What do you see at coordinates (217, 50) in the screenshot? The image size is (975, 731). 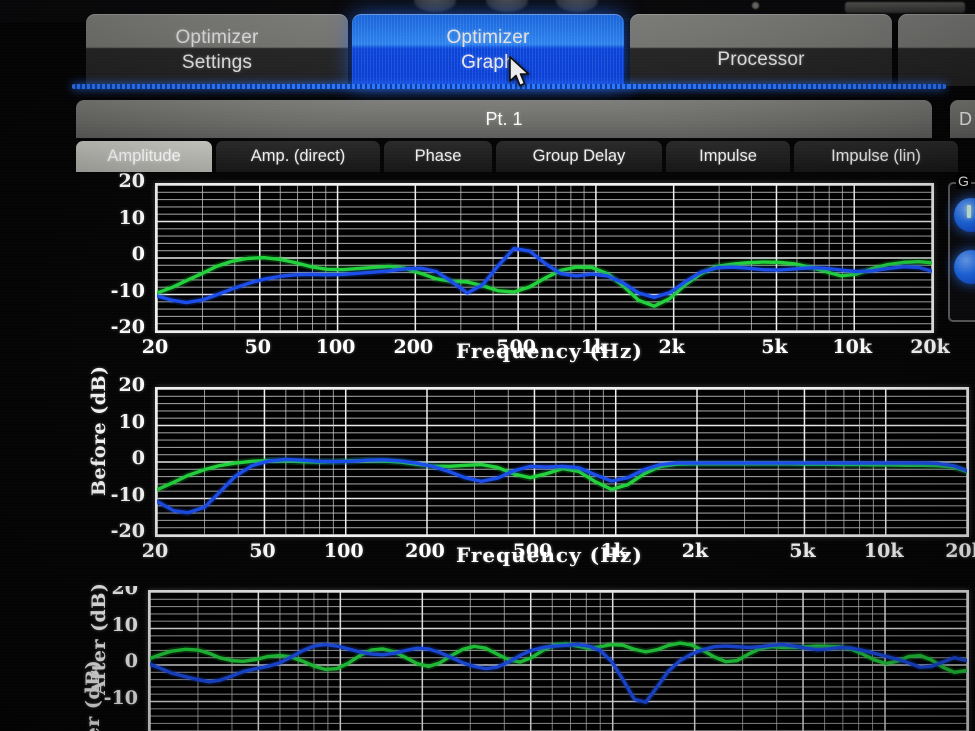 I see `tab-optimizer-settings: Optimizer Settings` at bounding box center [217, 50].